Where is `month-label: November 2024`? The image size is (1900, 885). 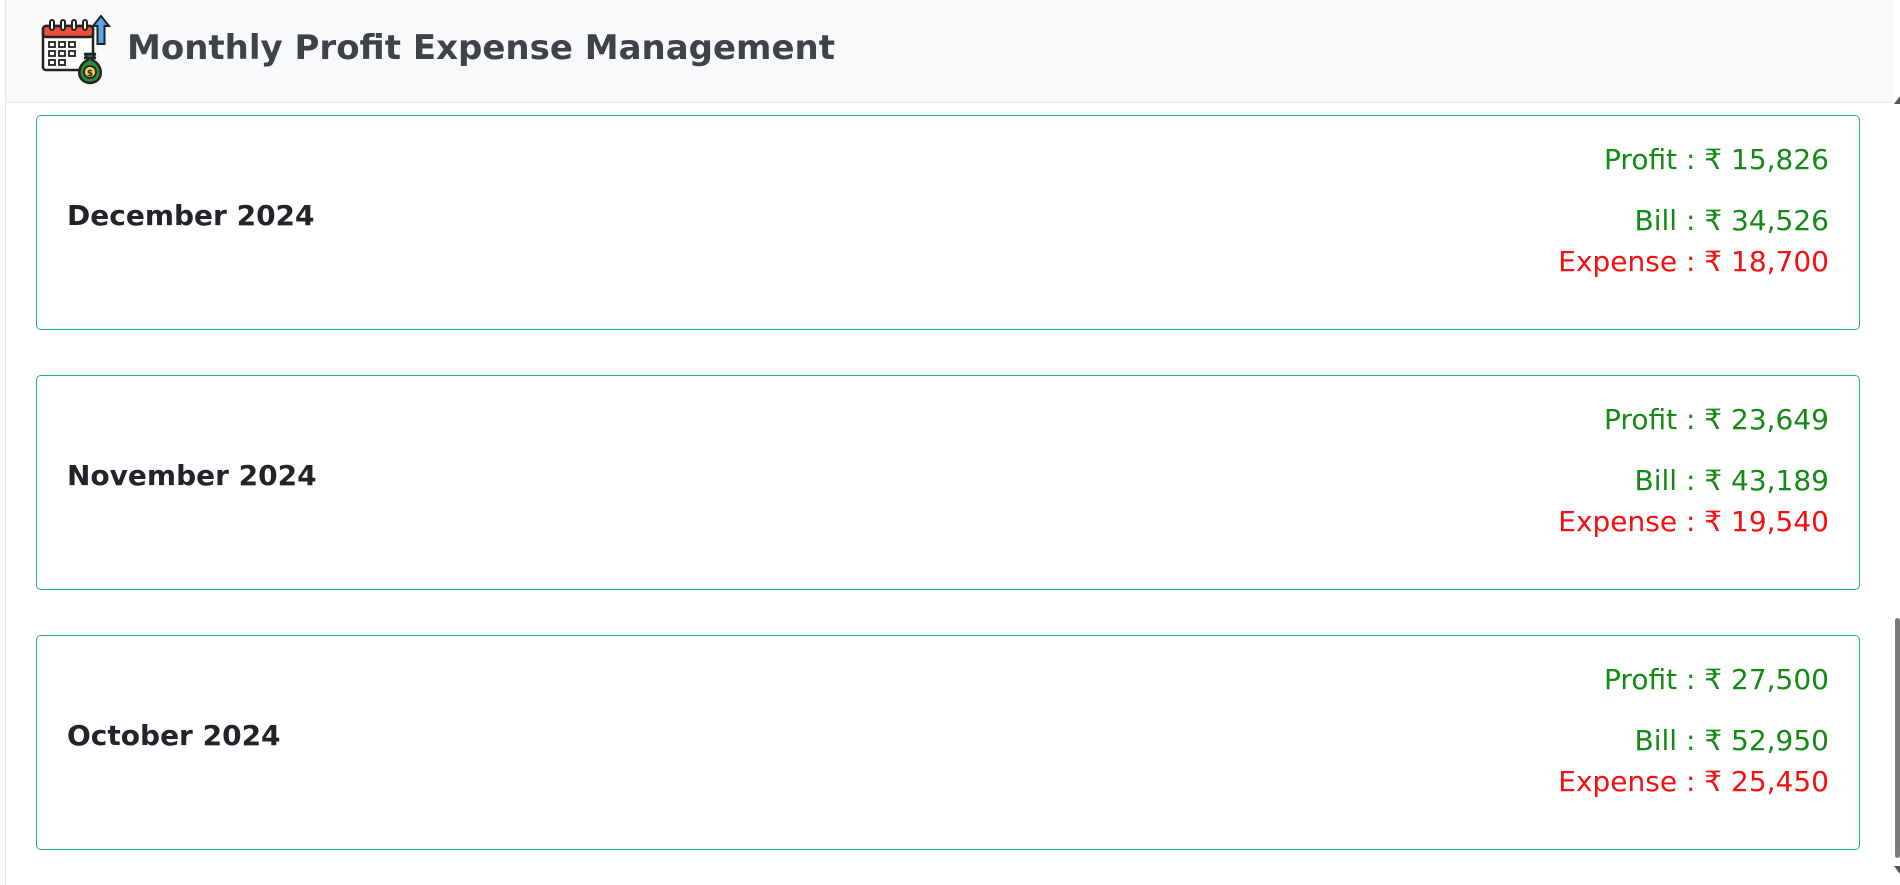 month-label: November 2024 is located at coordinates (192, 475).